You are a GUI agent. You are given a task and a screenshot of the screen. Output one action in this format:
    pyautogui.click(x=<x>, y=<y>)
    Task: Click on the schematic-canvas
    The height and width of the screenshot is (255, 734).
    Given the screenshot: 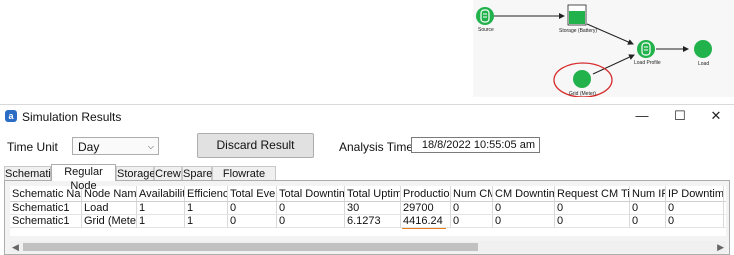 What is the action you would take?
    pyautogui.click(x=594, y=50)
    